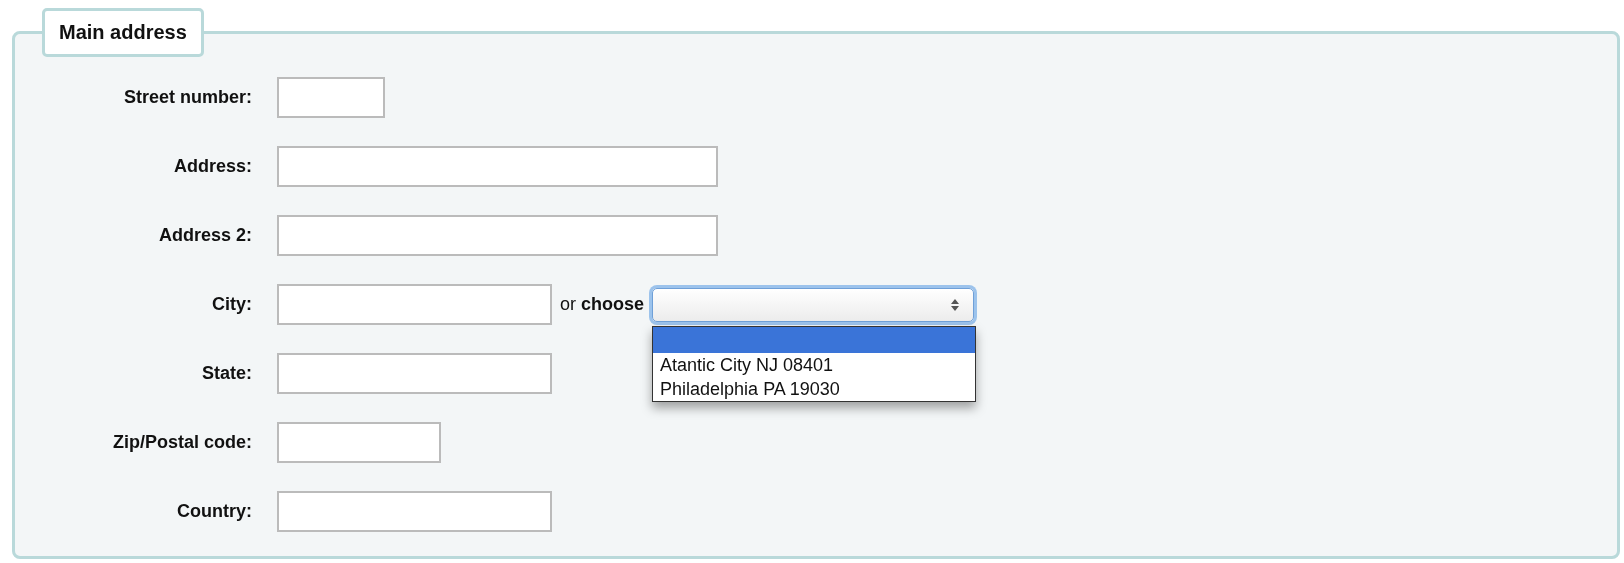  I want to click on section-legend: Main address, so click(123, 32).